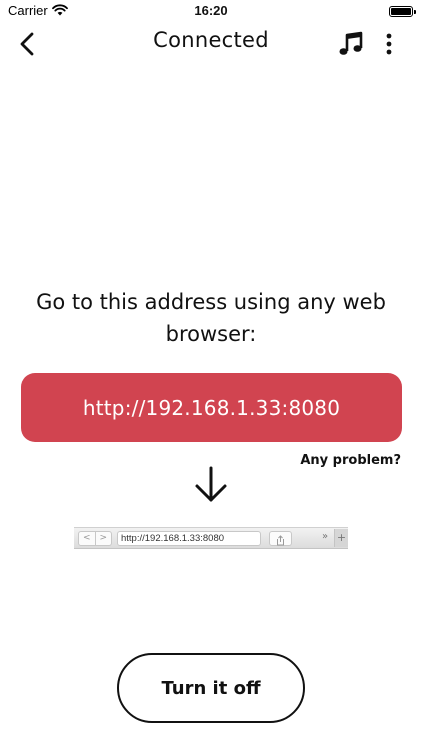 Image resolution: width=422 pixels, height=750 pixels. I want to click on nav-bar: Connected, so click(211, 44).